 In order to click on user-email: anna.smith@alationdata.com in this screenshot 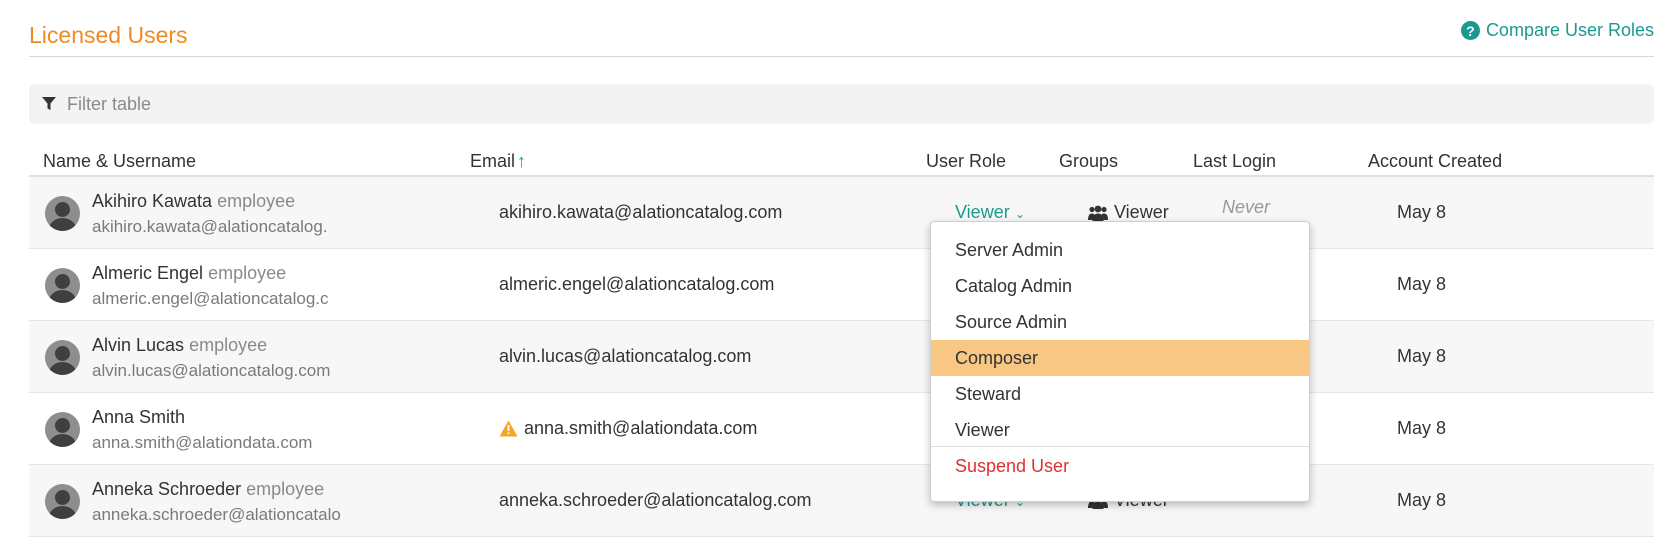, I will do `click(628, 428)`.